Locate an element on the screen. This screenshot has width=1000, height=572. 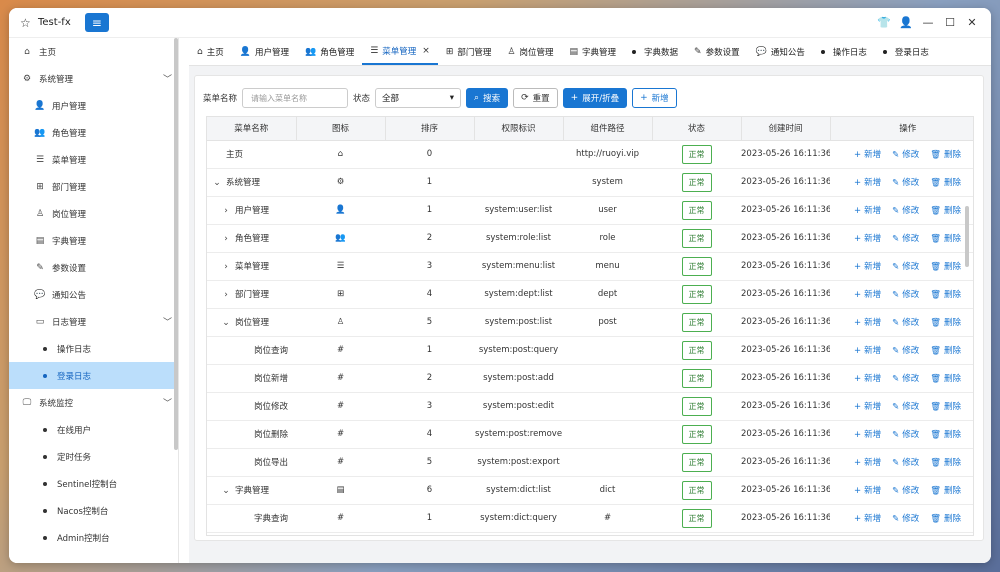
search-button: ⌕ 搜索 is located at coordinates (487, 98).